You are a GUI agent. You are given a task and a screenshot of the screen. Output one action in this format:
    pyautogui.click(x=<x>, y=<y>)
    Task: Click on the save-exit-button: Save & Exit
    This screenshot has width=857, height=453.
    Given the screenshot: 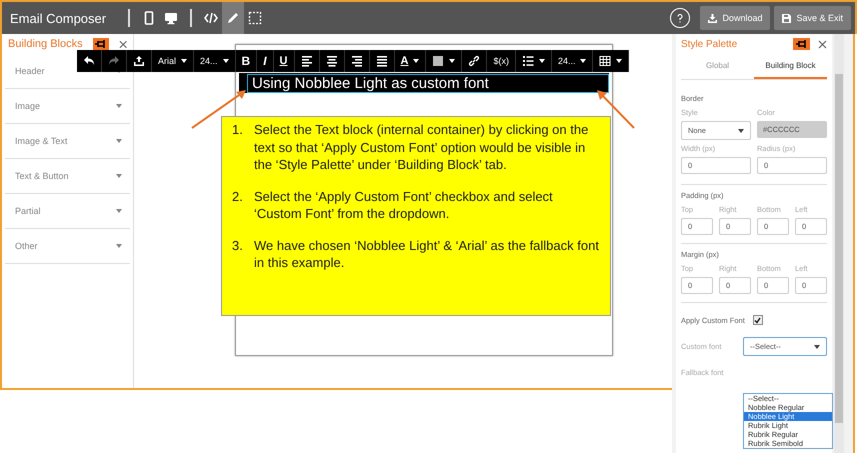 What is the action you would take?
    pyautogui.click(x=812, y=18)
    